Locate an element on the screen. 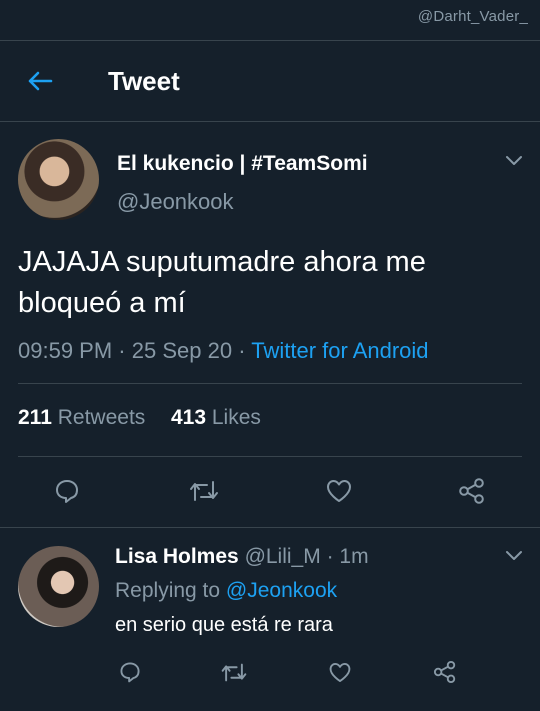 This screenshot has height=711, width=540. back-button is located at coordinates (40, 81).